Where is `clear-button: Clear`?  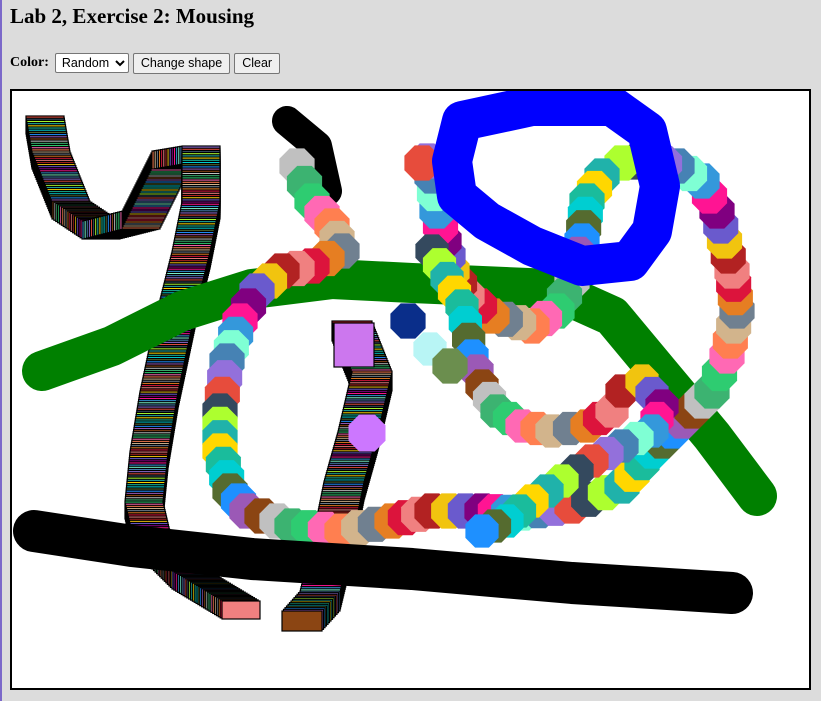
clear-button: Clear is located at coordinates (257, 63).